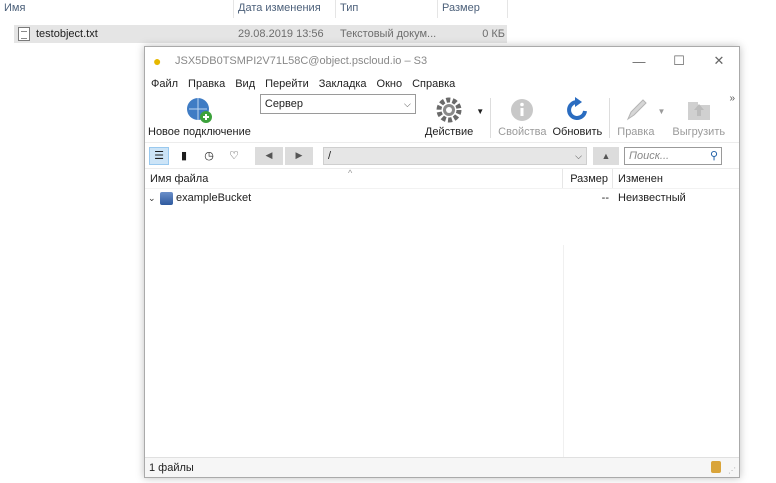 The image size is (776, 483). I want to click on upload-icon, so click(699, 110).